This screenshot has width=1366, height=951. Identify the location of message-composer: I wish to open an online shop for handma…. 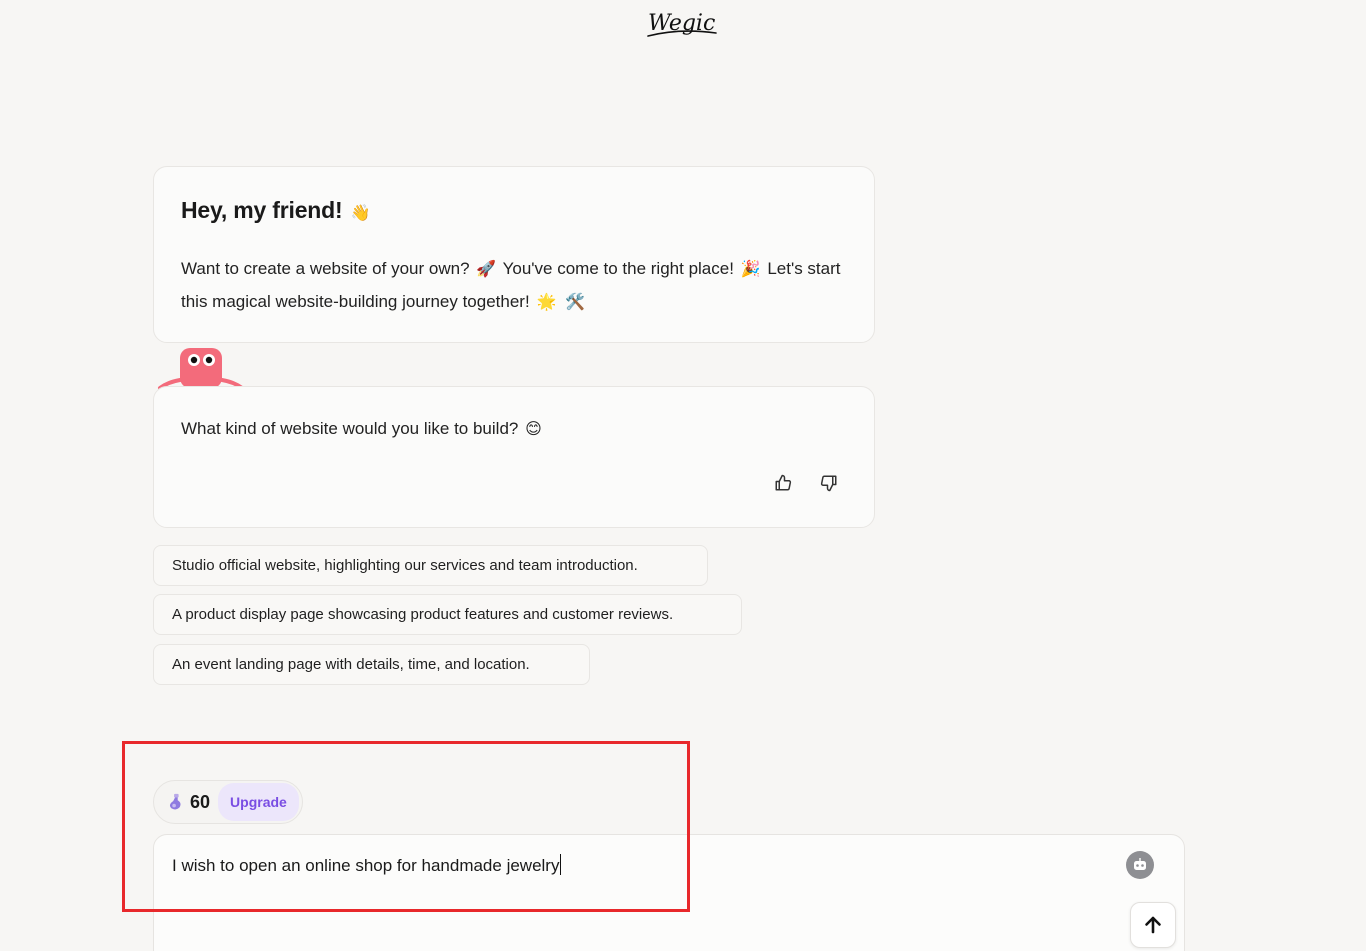
(669, 892).